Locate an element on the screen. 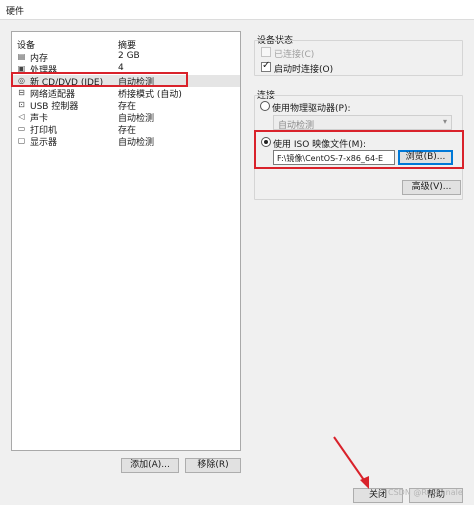 The width and height of the screenshot is (474, 505). column-header-device: 设备 is located at coordinates (26, 44).